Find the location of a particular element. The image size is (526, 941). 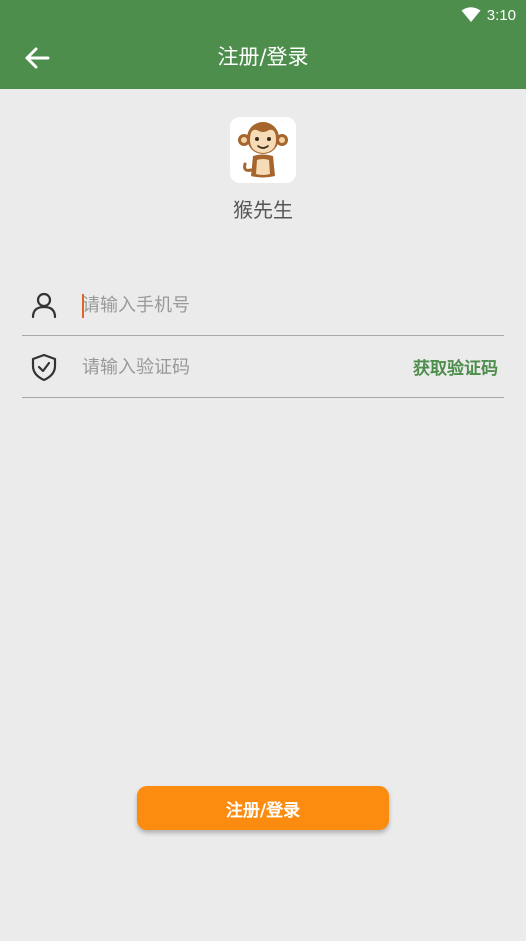

code-field-row: 获取验证码 is located at coordinates (263, 366).